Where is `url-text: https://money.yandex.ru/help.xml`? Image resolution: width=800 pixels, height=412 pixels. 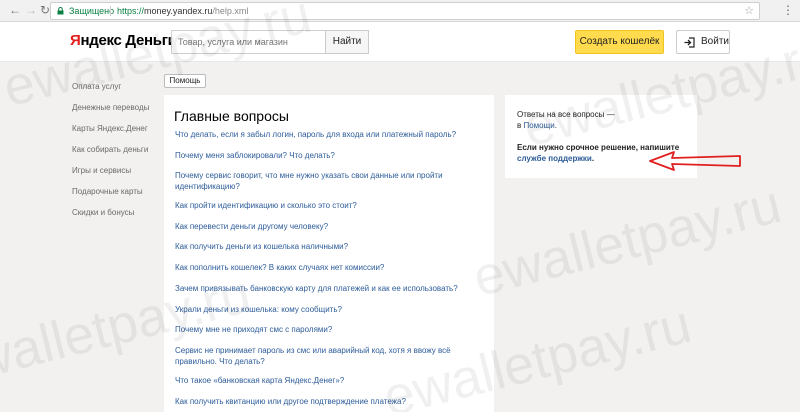
url-text: https://money.yandex.ru/help.xml is located at coordinates (182, 11).